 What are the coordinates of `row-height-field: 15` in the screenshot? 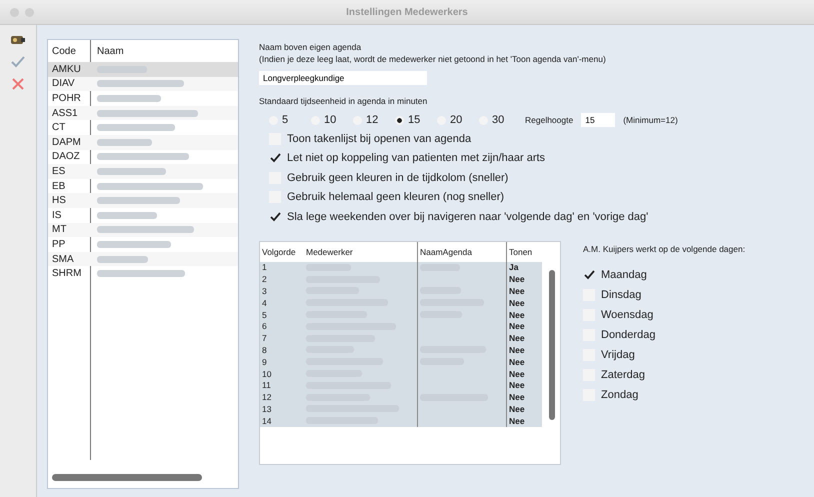 It's located at (598, 120).